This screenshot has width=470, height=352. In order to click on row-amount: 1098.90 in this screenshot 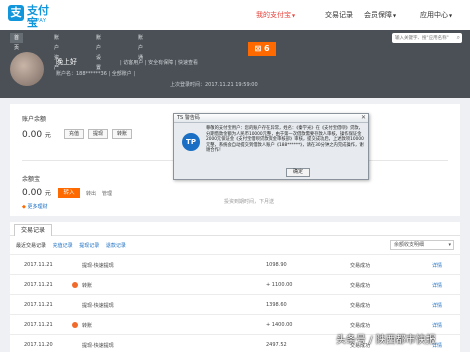, I will do `click(276, 265)`.